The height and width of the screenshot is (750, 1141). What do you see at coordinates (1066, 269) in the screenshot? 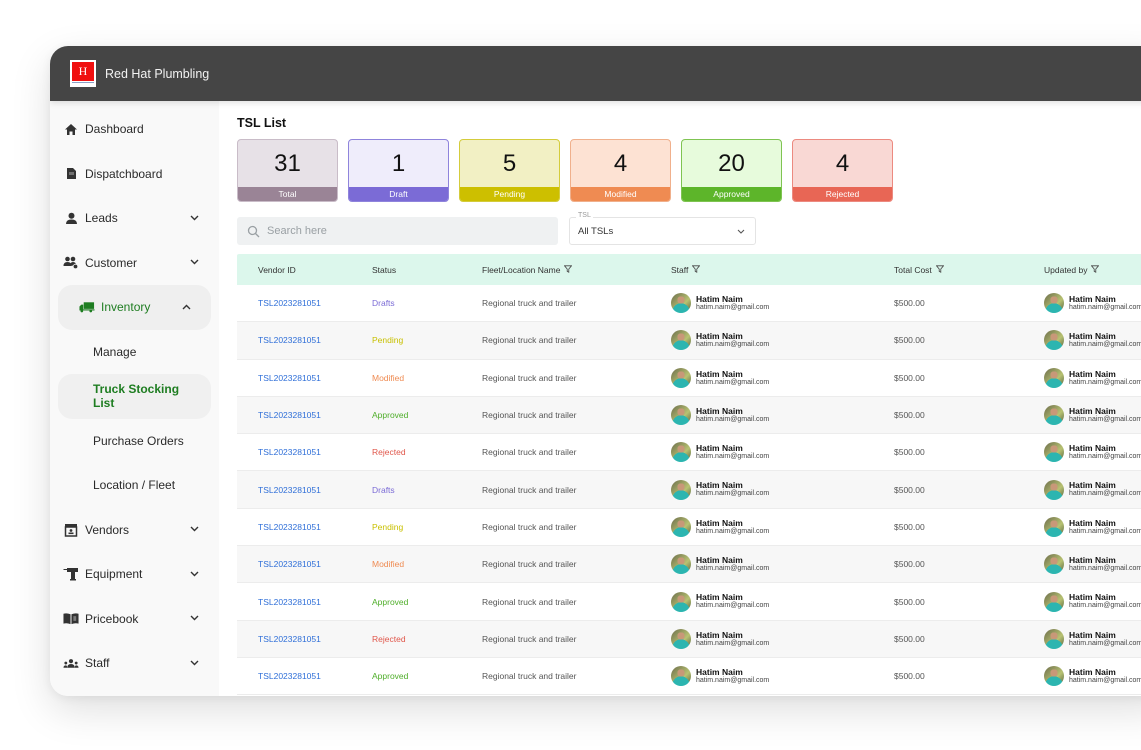
I see `column-header-label: Updated by` at bounding box center [1066, 269].